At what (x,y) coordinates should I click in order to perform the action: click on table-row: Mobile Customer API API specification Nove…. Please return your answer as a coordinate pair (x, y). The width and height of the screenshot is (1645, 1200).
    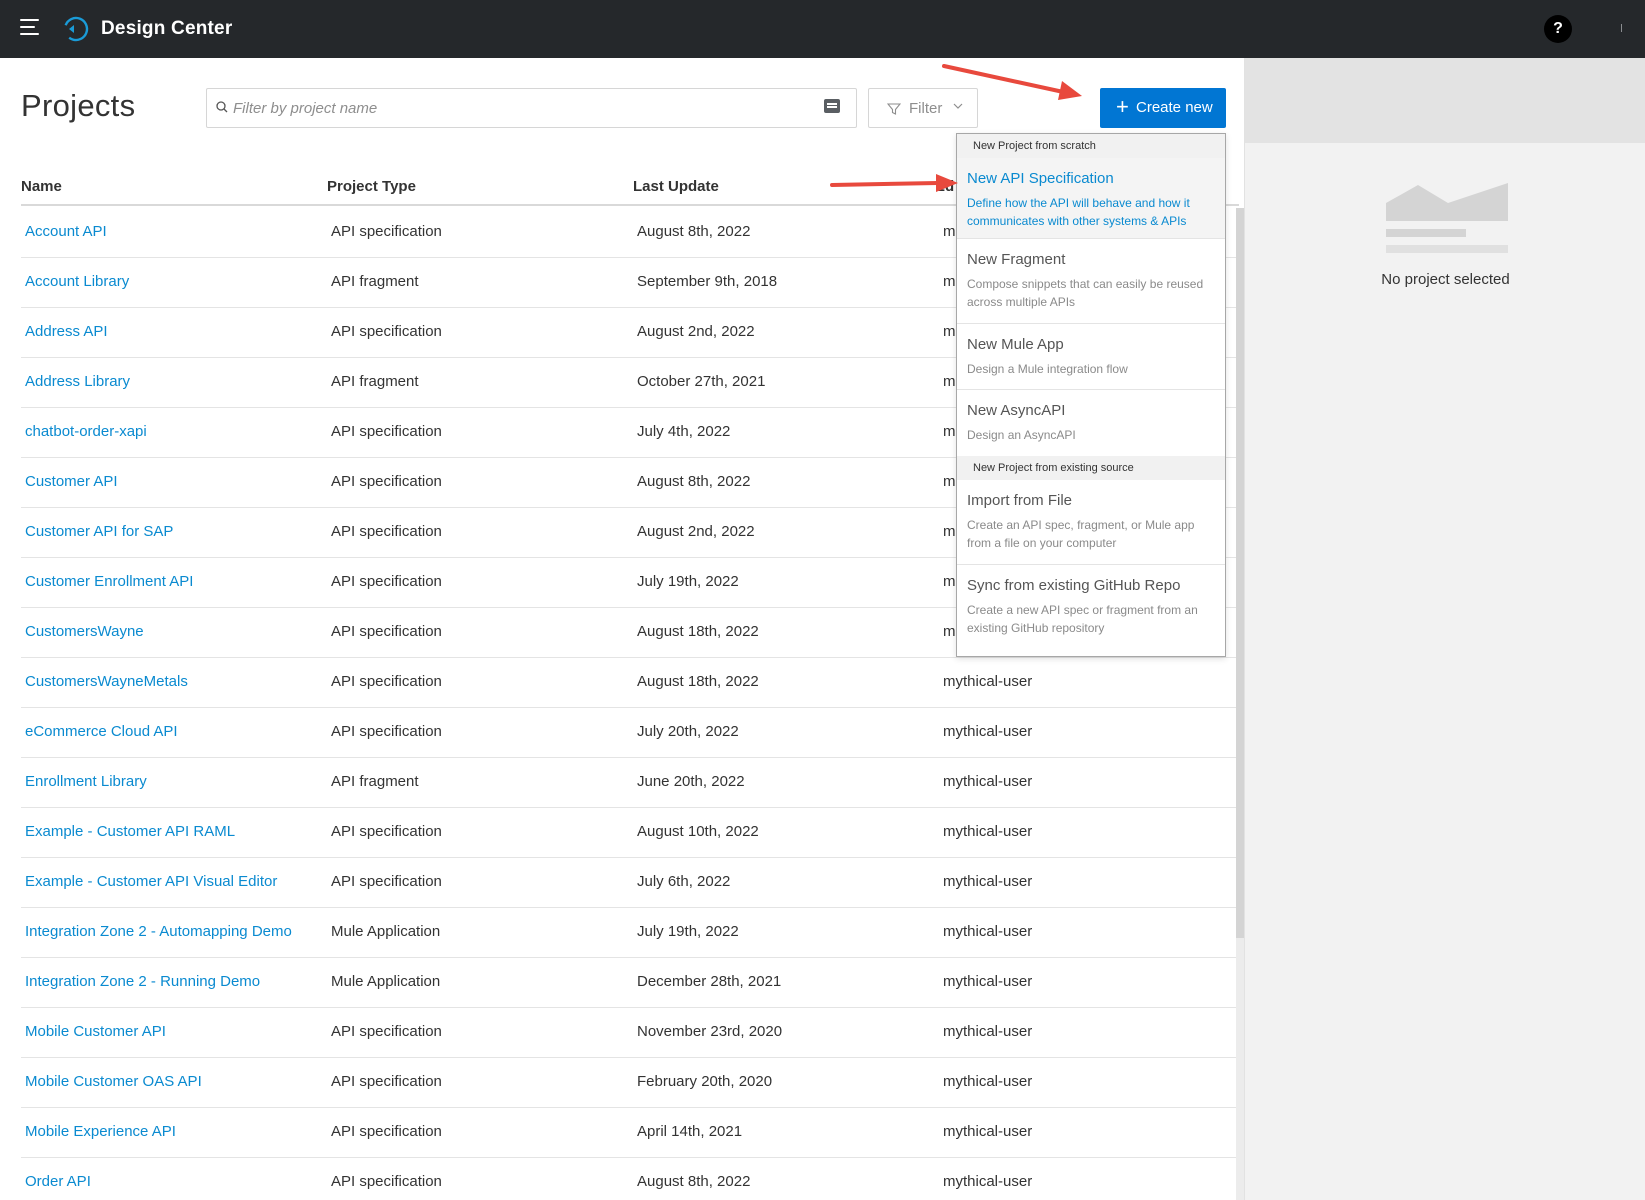
    Looking at the image, I should click on (630, 1033).